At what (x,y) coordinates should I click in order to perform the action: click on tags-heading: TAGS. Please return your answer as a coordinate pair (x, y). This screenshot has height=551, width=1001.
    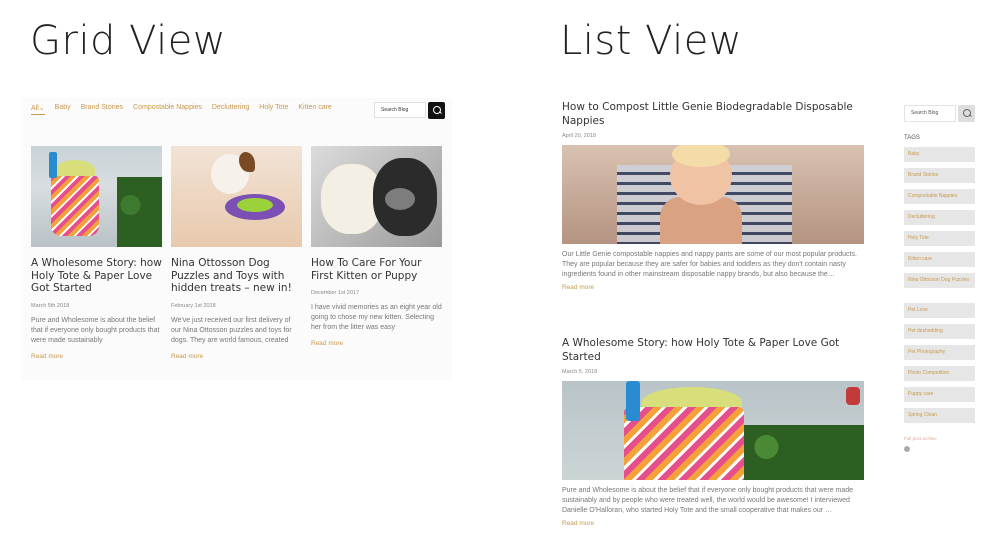
    Looking at the image, I should click on (912, 138).